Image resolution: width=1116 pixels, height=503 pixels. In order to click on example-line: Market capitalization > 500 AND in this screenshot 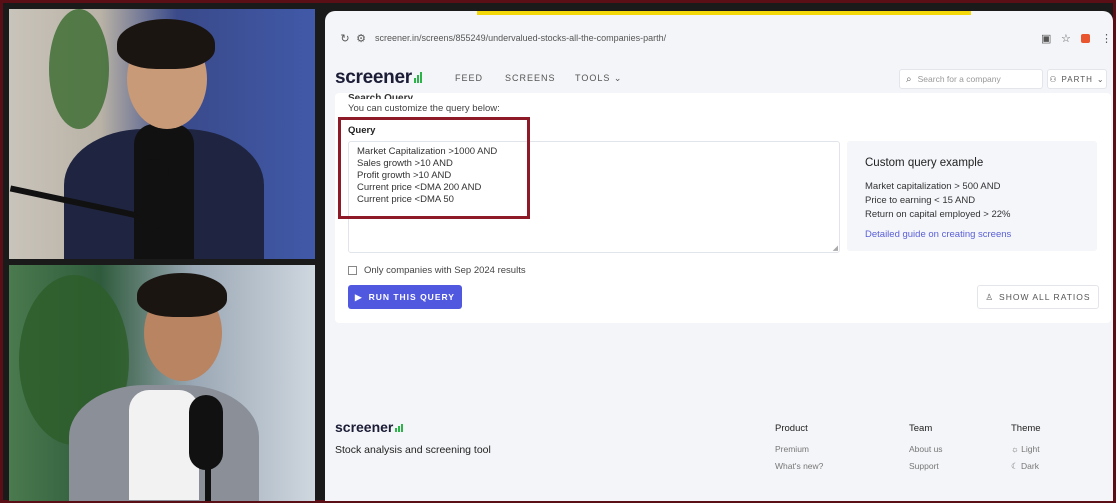, I will do `click(933, 186)`.